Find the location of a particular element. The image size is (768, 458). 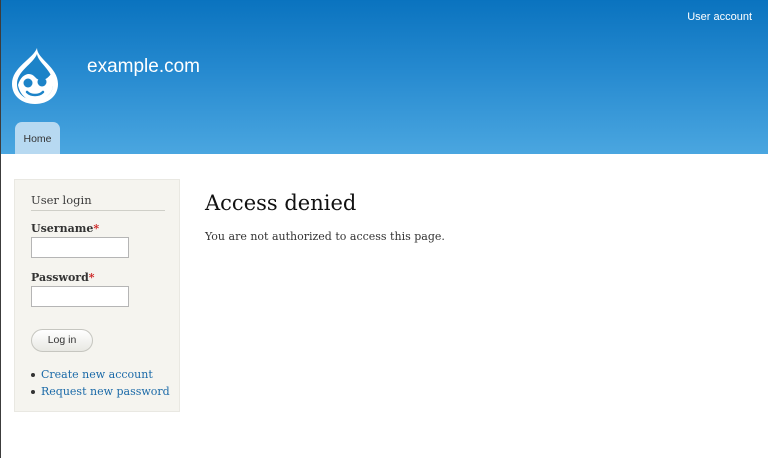

username-label: Username* is located at coordinates (65, 228).